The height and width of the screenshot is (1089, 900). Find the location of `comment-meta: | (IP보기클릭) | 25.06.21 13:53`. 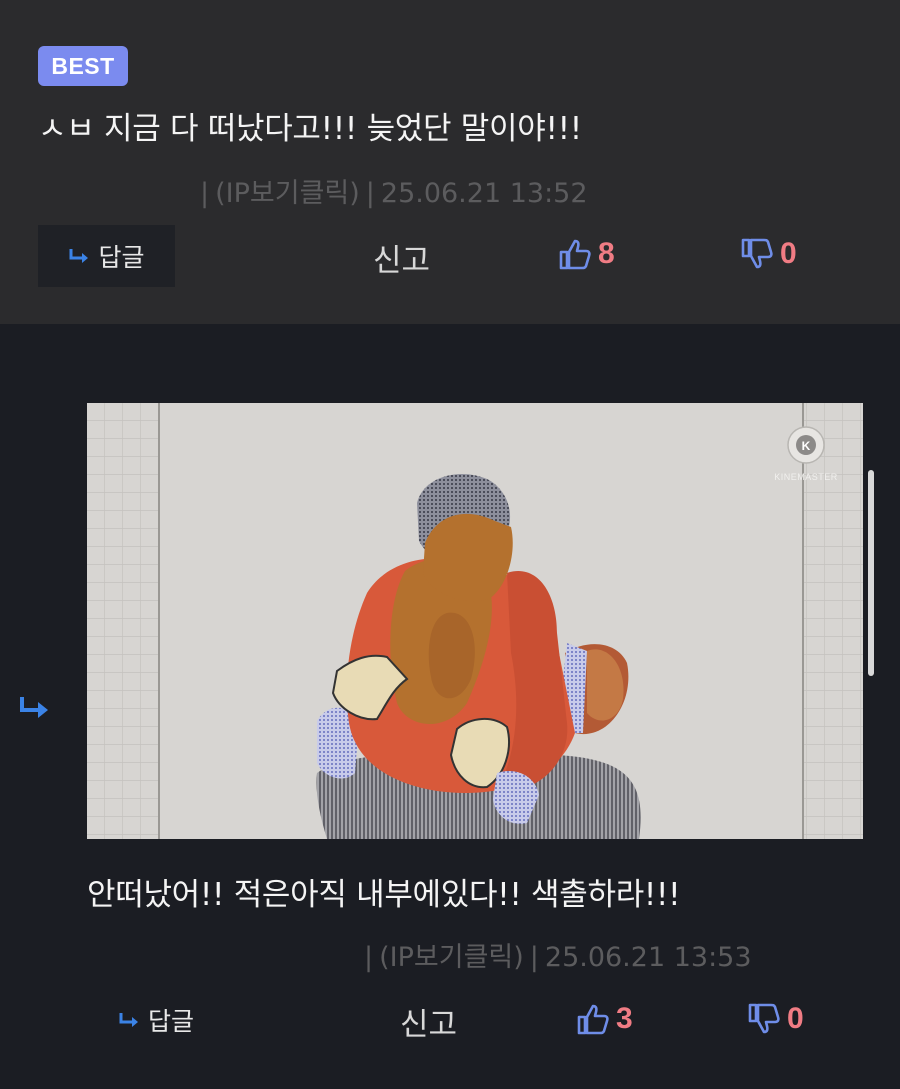

comment-meta: | (IP보기클릭) | 25.06.21 13:53 is located at coordinates (555, 954).